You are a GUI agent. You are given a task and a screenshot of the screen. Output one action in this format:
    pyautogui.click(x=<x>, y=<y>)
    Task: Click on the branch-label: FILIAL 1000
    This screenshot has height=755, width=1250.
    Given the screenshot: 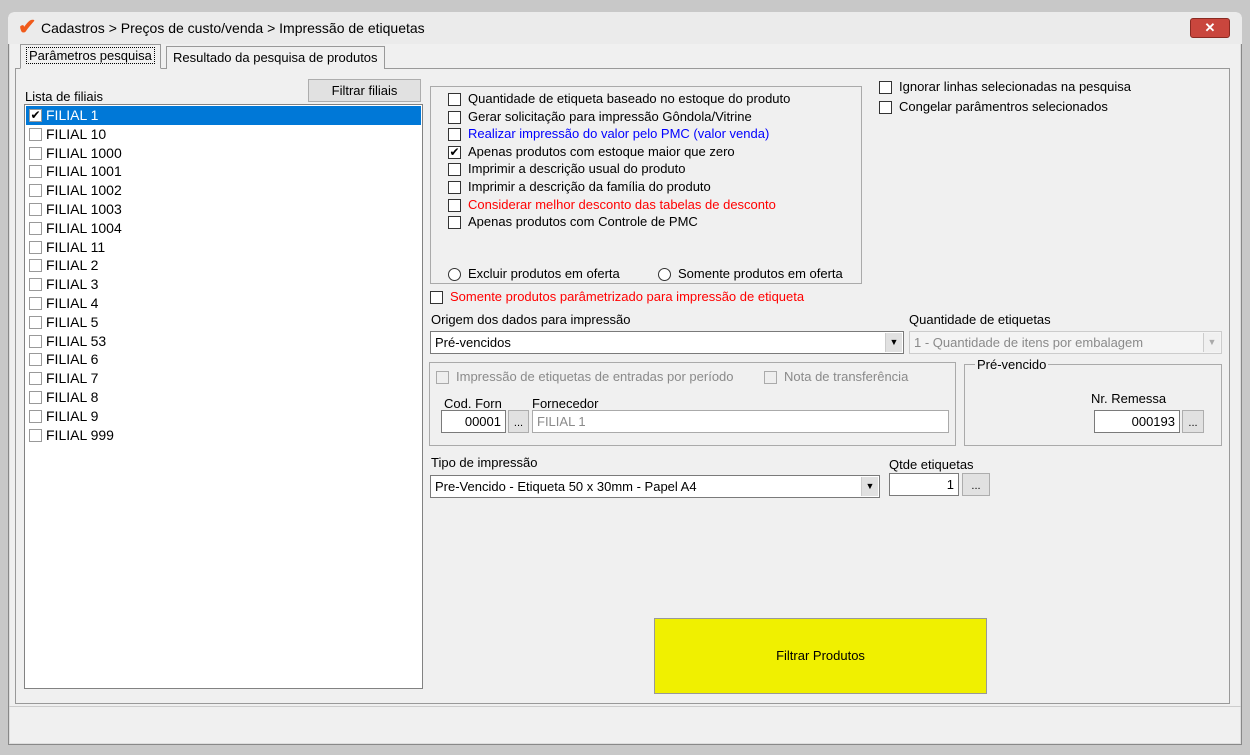 What is the action you would take?
    pyautogui.click(x=84, y=152)
    